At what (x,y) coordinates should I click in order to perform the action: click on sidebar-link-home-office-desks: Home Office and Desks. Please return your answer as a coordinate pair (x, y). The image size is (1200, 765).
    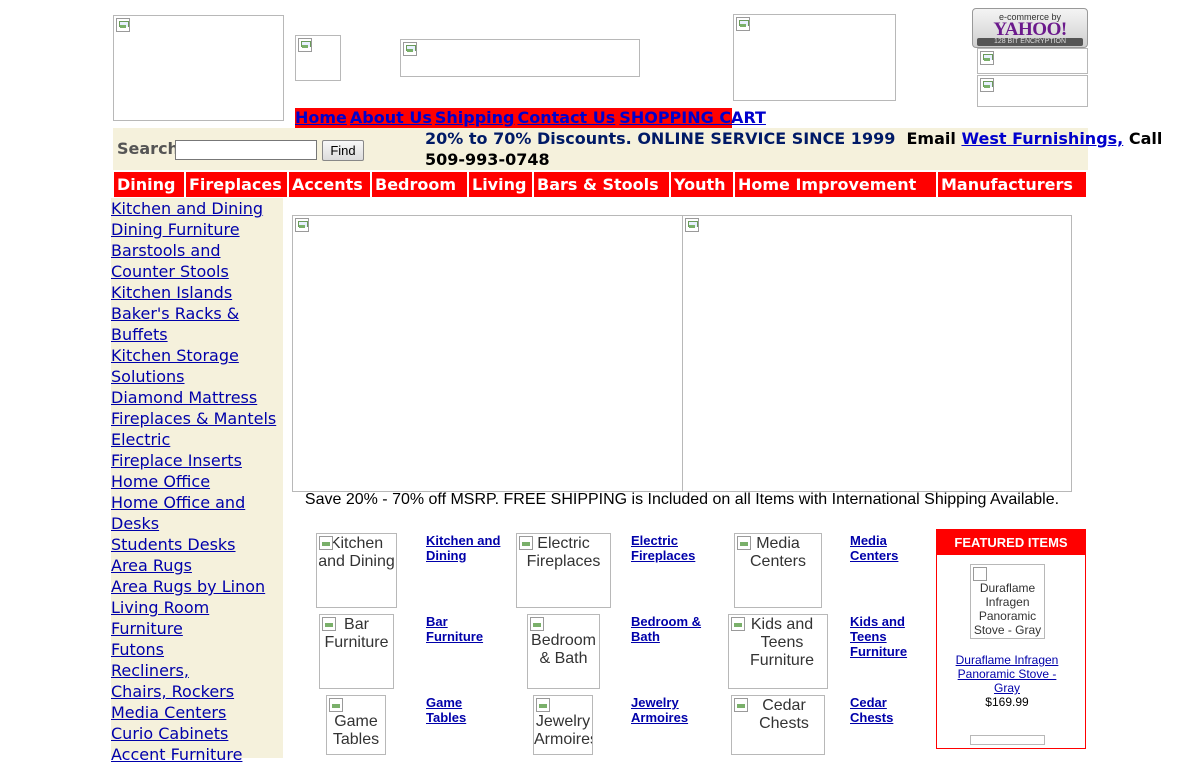
    Looking at the image, I should click on (181, 513).